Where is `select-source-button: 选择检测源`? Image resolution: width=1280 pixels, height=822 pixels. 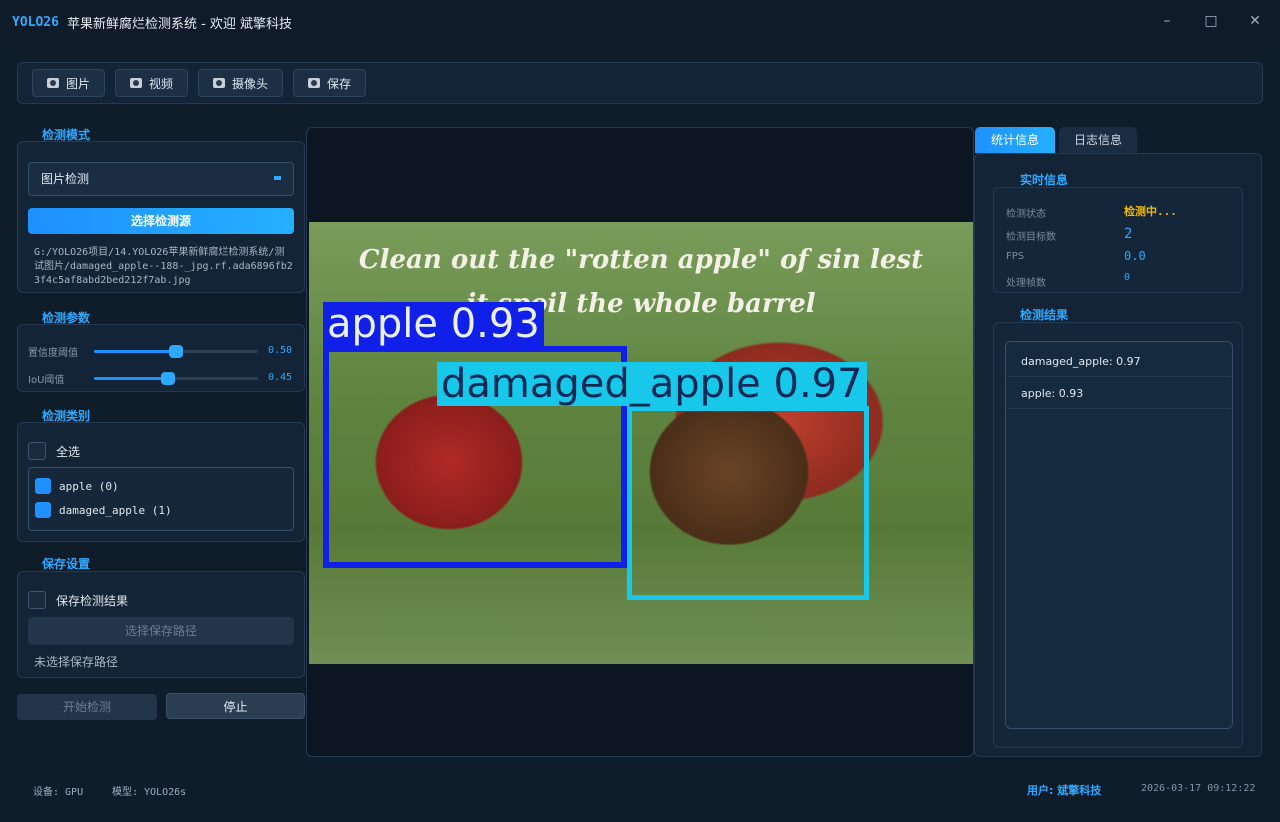 select-source-button: 选择检测源 is located at coordinates (161, 221).